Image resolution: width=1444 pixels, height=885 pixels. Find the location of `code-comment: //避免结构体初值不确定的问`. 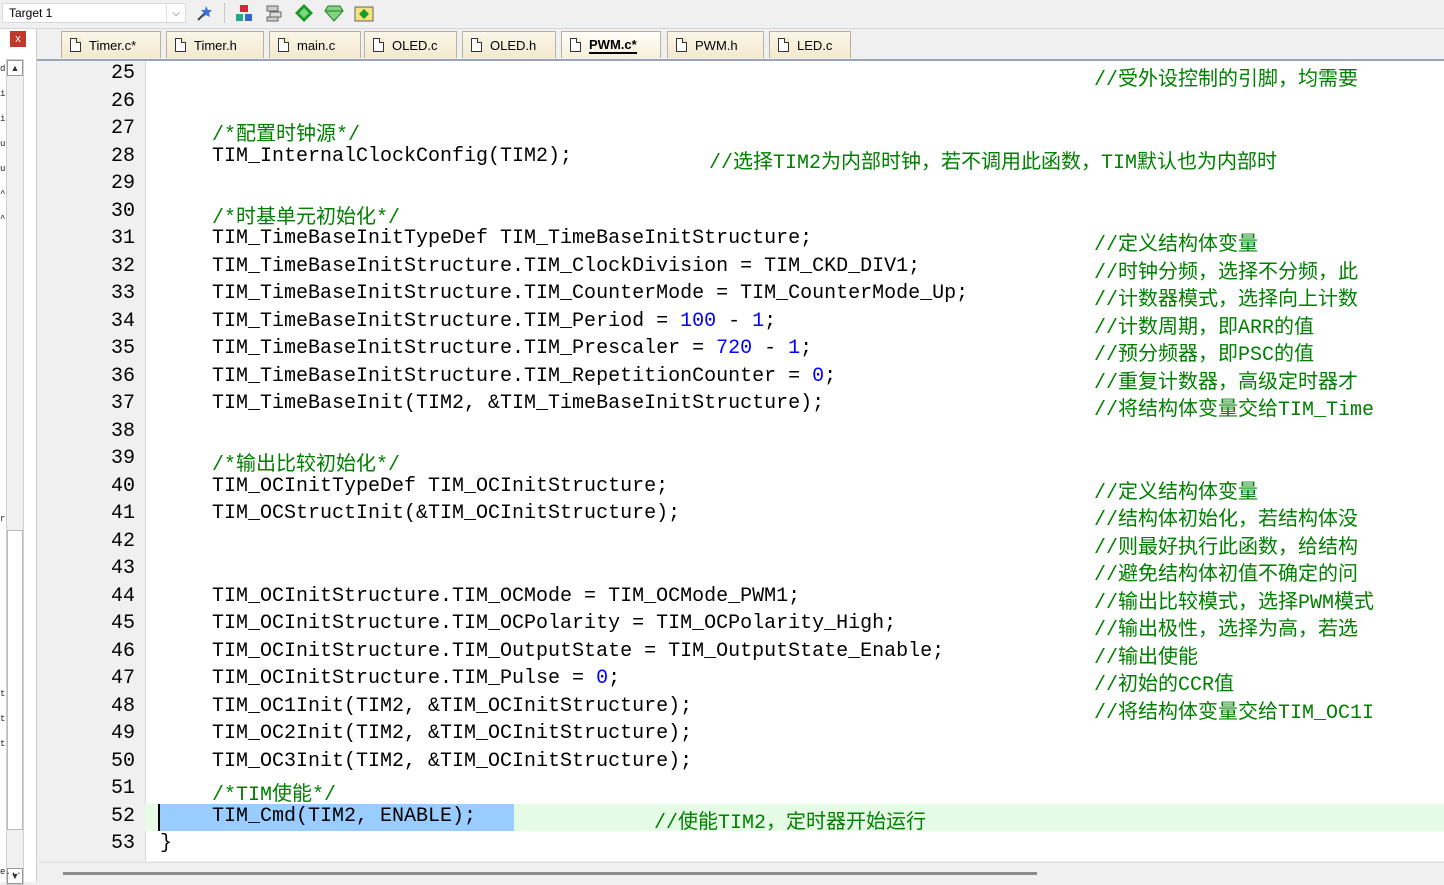

code-comment: //避免结构体初值不确定的问 is located at coordinates (1226, 575).